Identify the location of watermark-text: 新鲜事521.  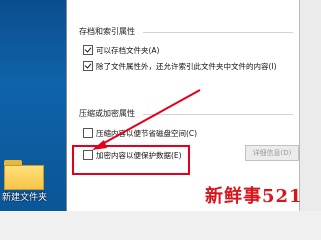
(254, 196).